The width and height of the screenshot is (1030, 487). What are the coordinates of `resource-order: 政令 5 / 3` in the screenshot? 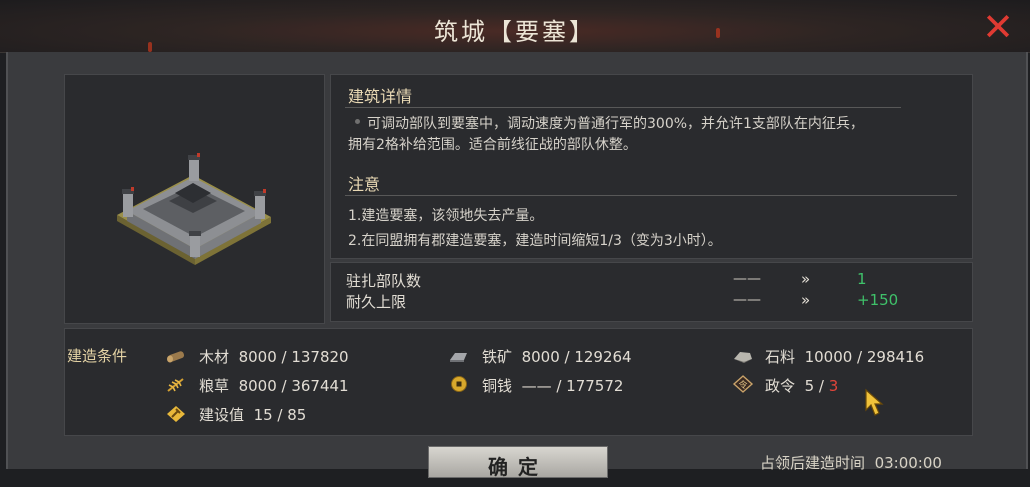 It's located at (801, 385).